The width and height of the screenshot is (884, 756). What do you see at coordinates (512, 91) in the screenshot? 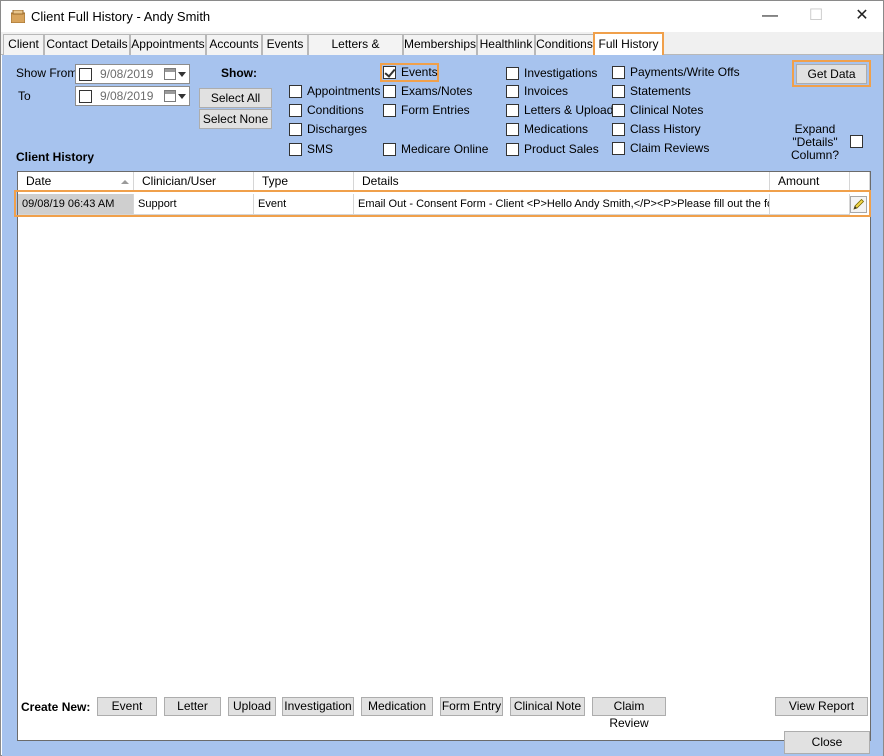
I see `invoices-checkbox` at bounding box center [512, 91].